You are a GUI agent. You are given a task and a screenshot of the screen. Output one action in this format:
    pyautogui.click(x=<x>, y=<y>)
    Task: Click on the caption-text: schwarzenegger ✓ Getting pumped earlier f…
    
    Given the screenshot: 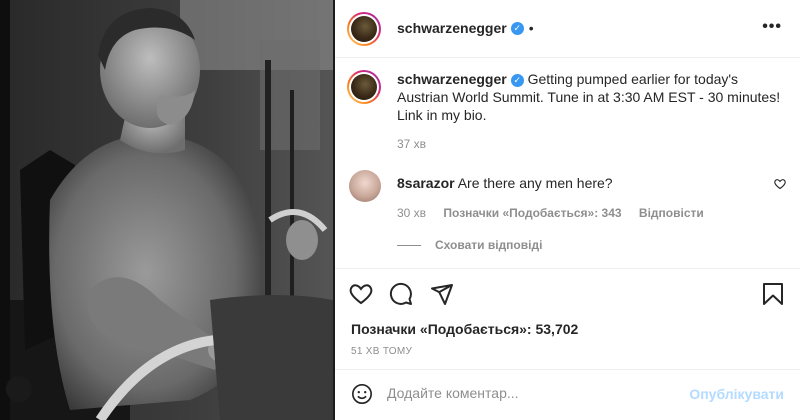 What is the action you would take?
    pyautogui.click(x=589, y=97)
    